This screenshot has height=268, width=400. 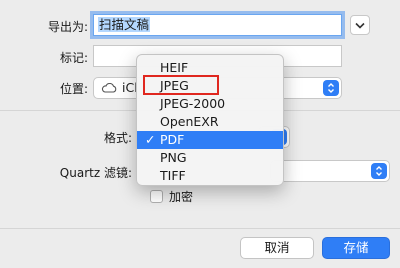 What do you see at coordinates (210, 176) in the screenshot?
I see `format-option-tiff: TIFF` at bounding box center [210, 176].